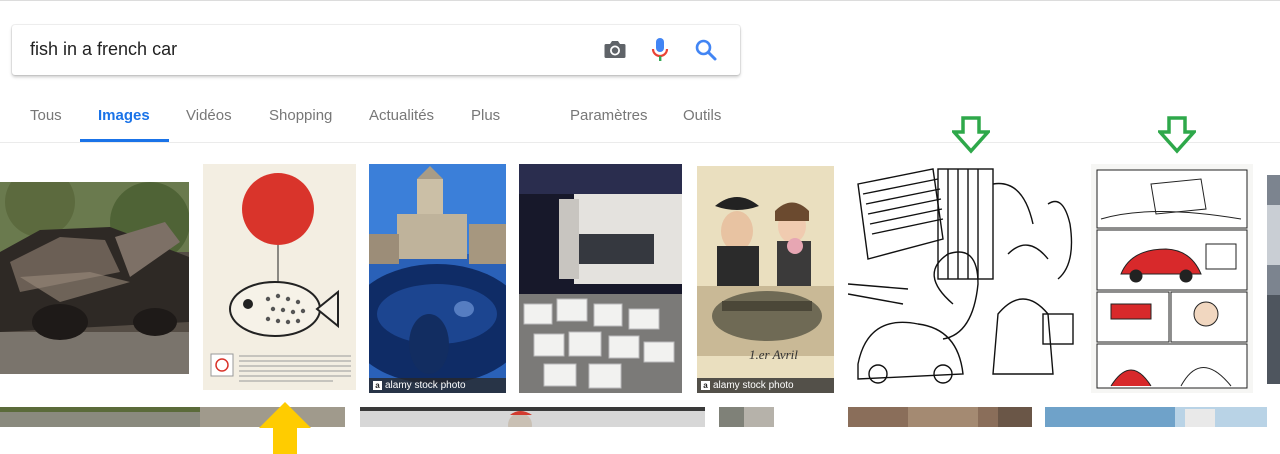  Describe the element at coordinates (209, 115) in the screenshot. I see `tab-videos: Vidéos` at that location.